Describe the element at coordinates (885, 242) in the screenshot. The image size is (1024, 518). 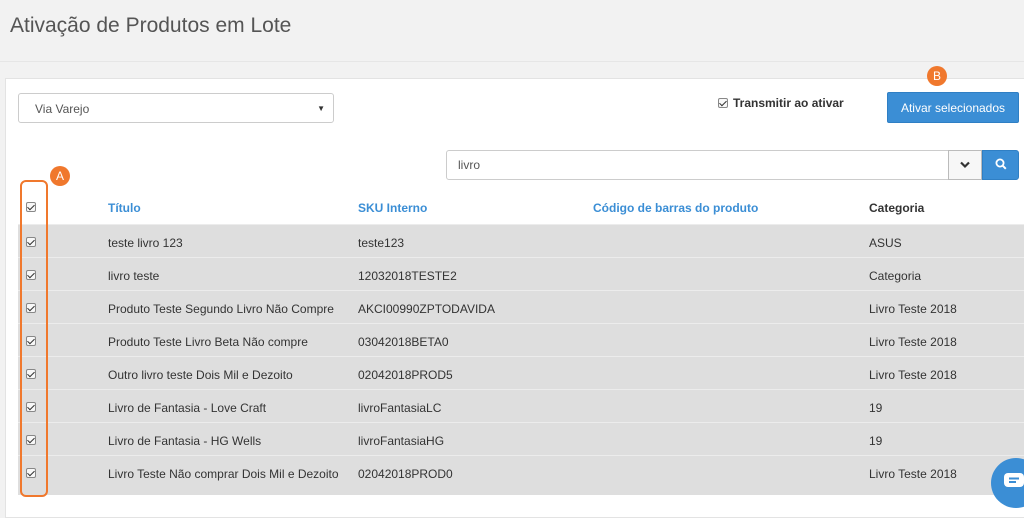
I see `row-category: ASUS` at that location.